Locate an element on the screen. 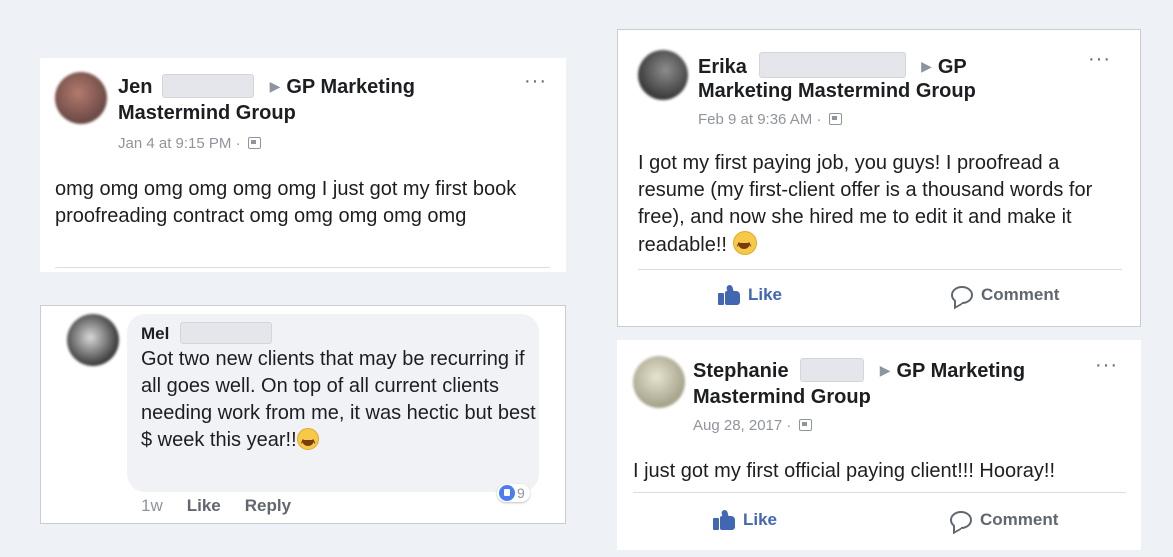 The height and width of the screenshot is (557, 1173). author-name: Stephanie is located at coordinates (741, 371).